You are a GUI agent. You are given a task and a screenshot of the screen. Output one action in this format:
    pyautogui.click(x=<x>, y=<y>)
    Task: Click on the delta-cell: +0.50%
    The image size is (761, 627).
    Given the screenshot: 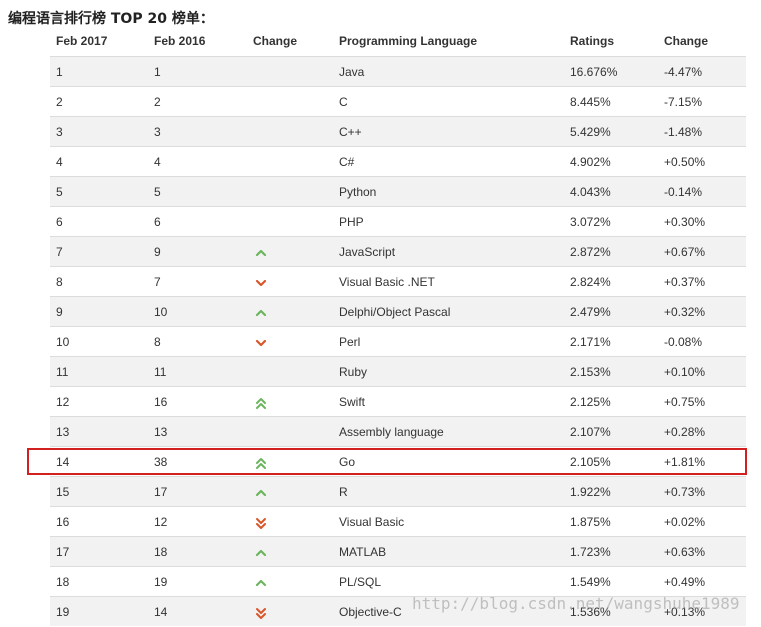 What is the action you would take?
    pyautogui.click(x=685, y=162)
    